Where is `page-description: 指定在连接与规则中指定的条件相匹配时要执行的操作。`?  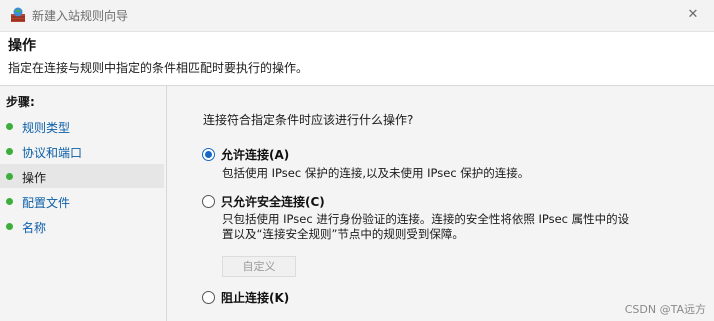 page-description: 指定在连接与规则中指定的条件相匹配时要执行的操作。 is located at coordinates (158, 68).